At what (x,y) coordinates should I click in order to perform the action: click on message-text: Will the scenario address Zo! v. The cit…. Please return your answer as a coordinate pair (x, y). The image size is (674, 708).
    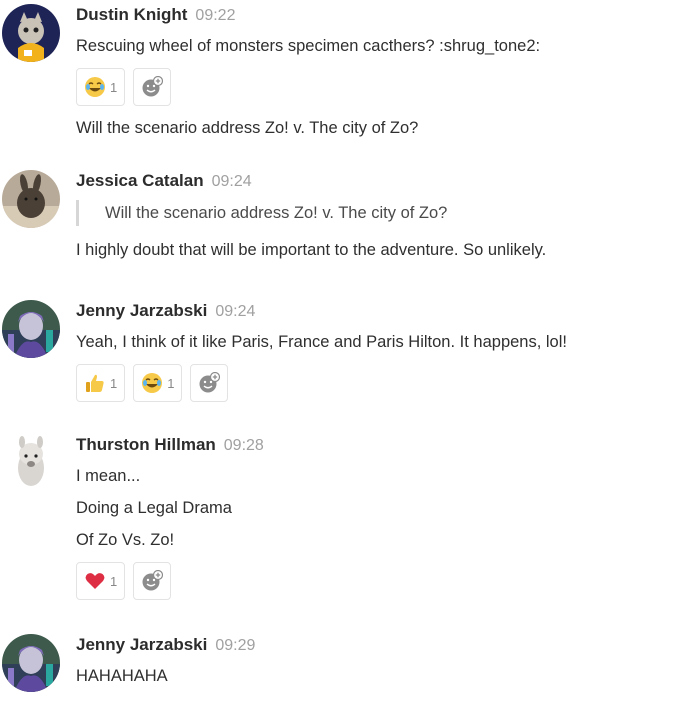
    Looking at the image, I should click on (247, 128).